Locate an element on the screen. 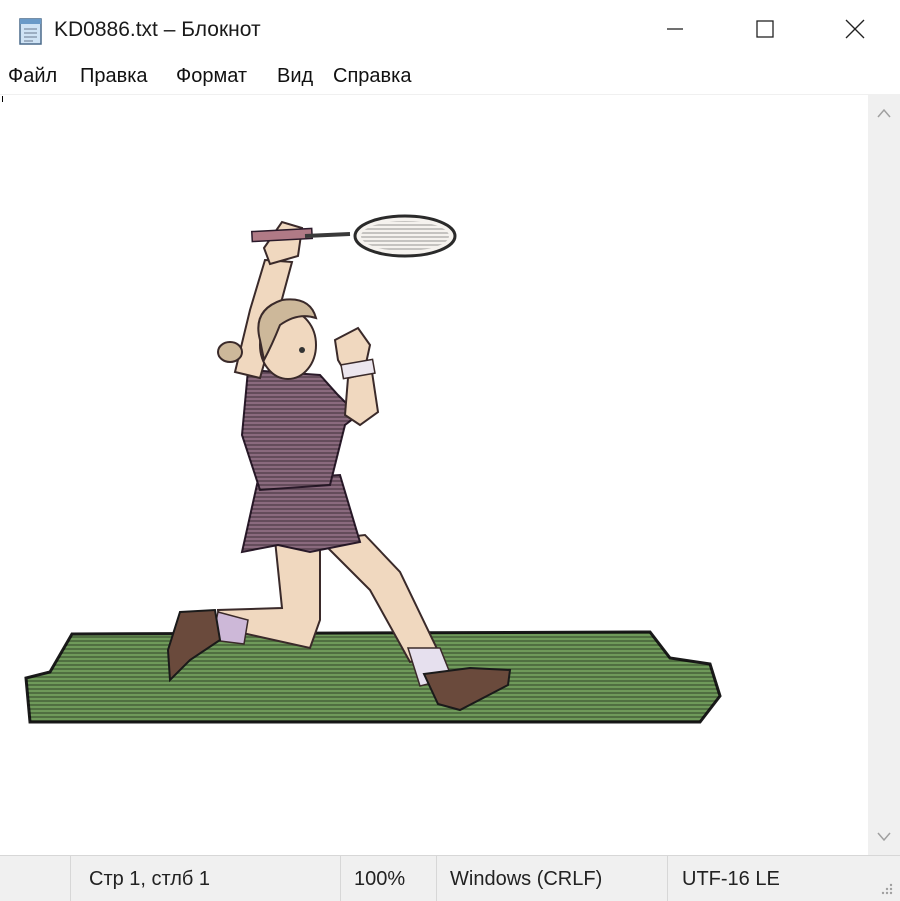  status-line-endings: Windows (CRLF) is located at coordinates (526, 879).